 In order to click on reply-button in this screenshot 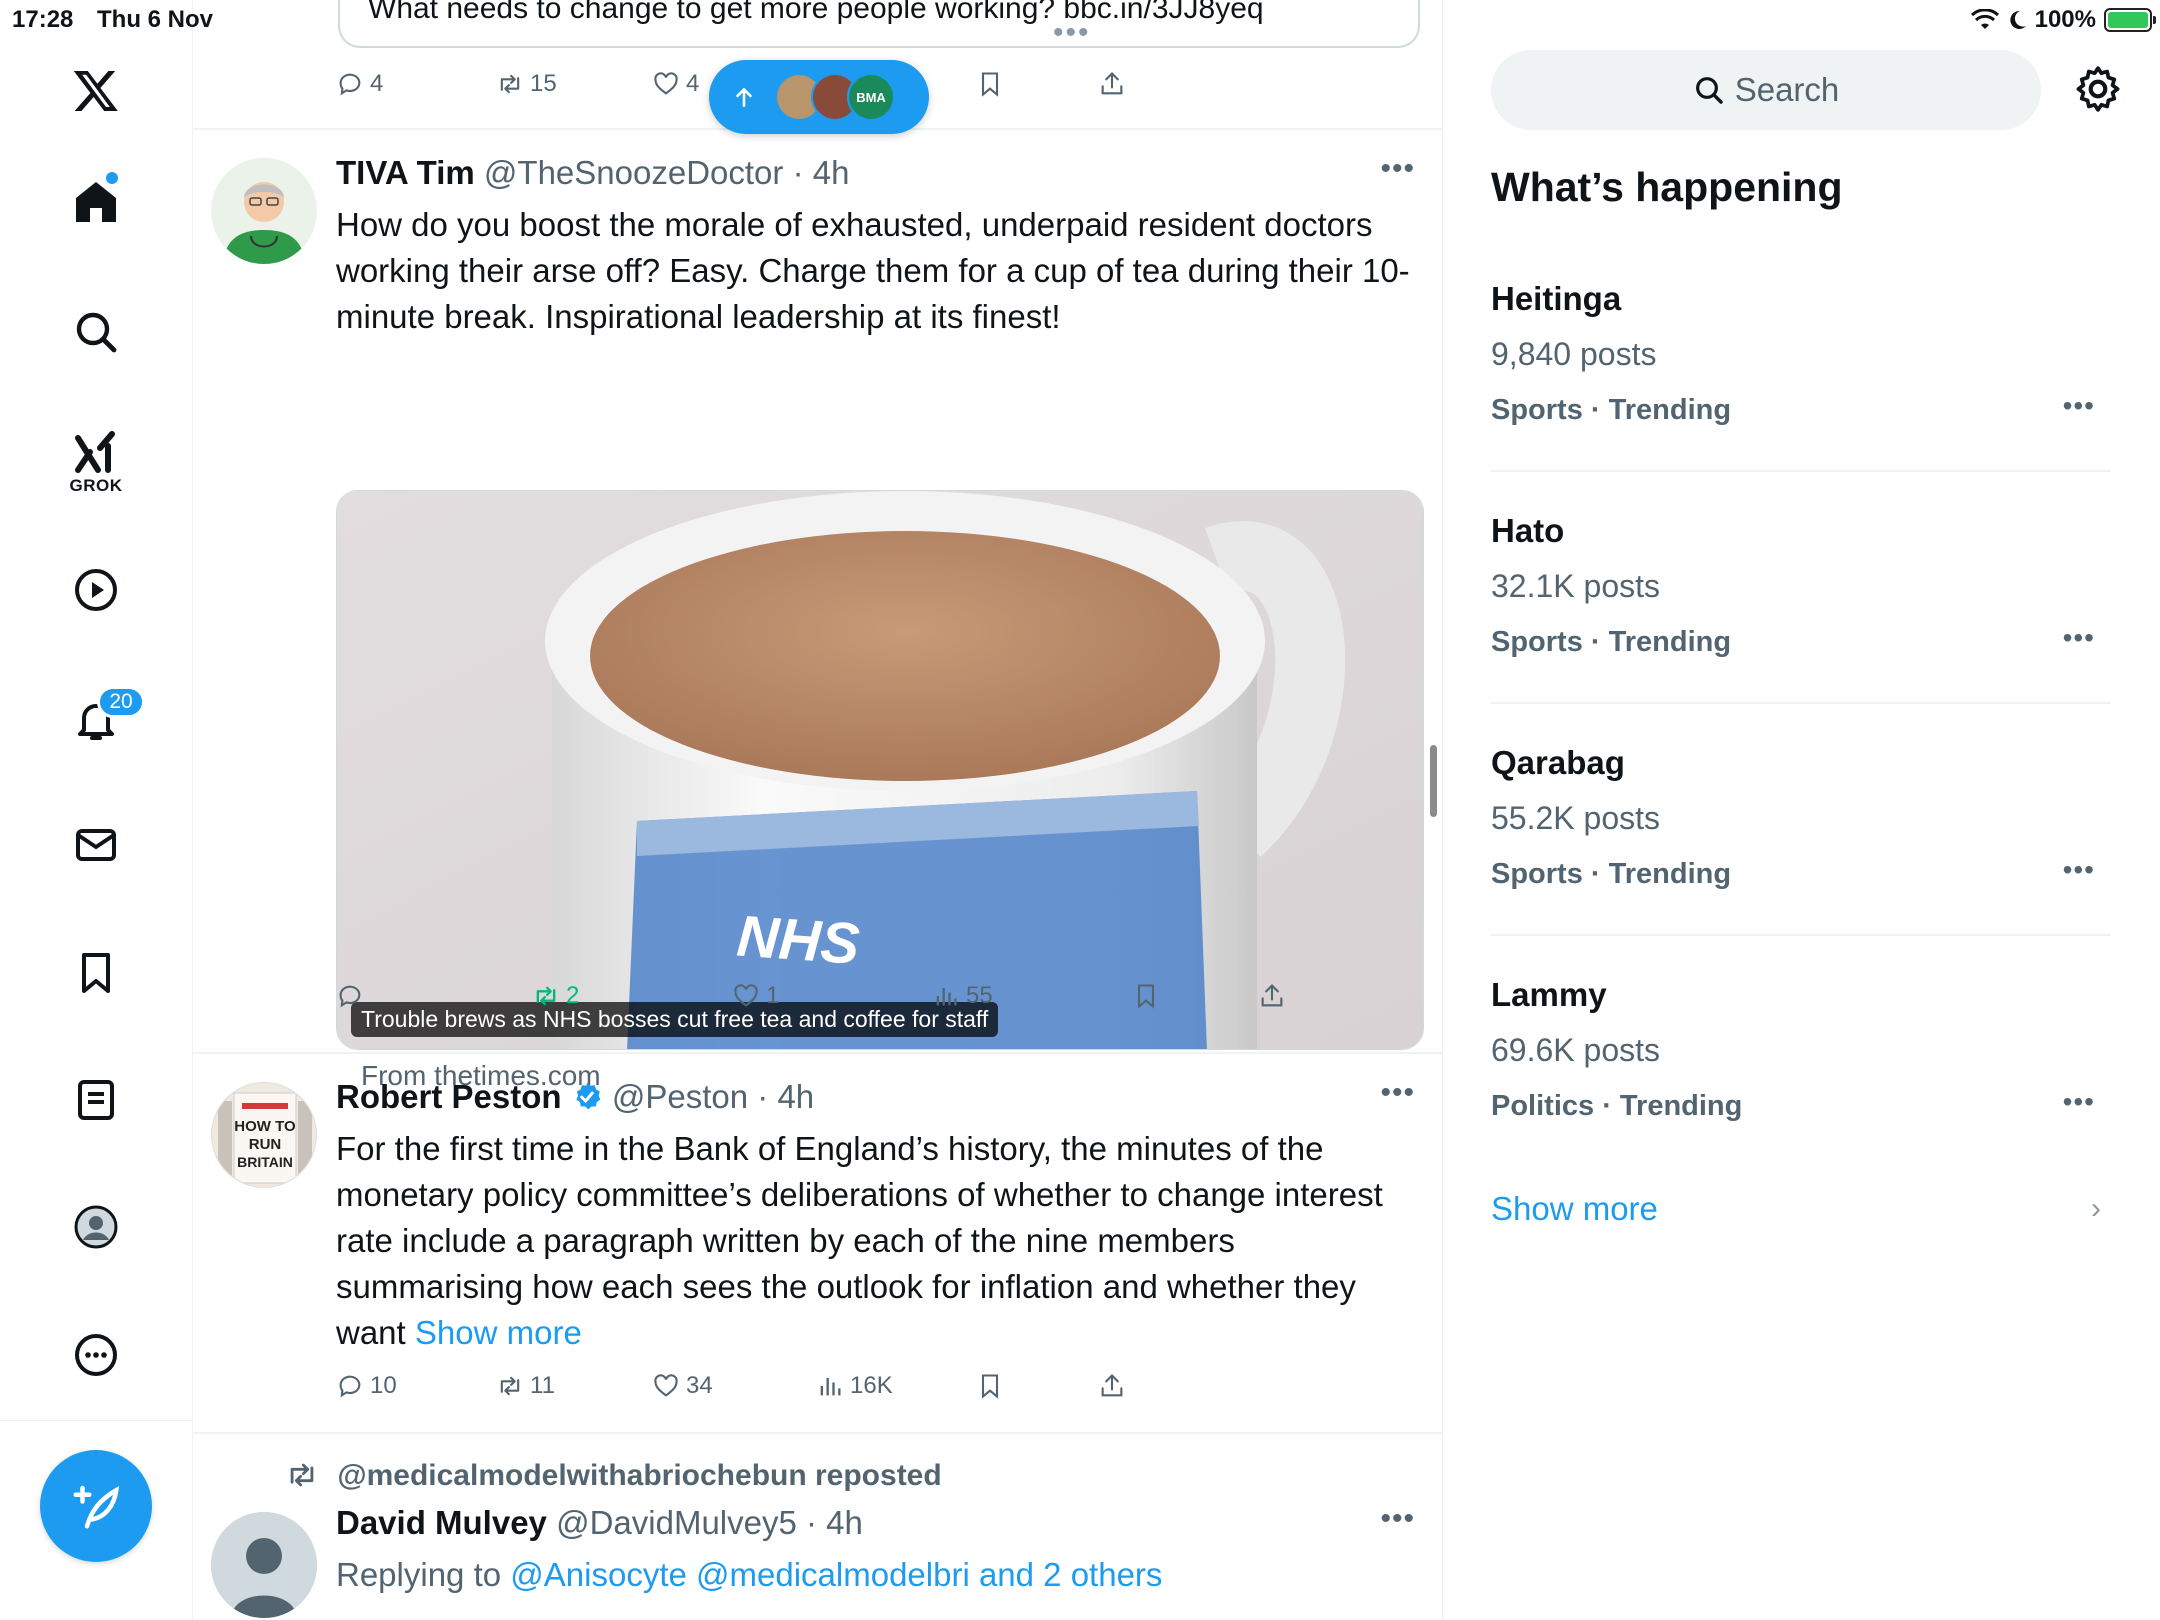, I will do `click(353, 996)`.